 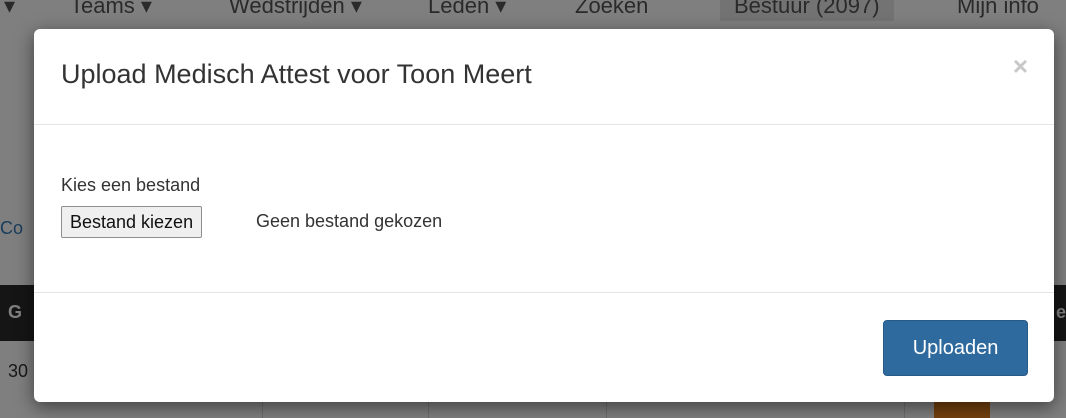 I want to click on choose-file-button: Bestand kiezen, so click(x=132, y=222).